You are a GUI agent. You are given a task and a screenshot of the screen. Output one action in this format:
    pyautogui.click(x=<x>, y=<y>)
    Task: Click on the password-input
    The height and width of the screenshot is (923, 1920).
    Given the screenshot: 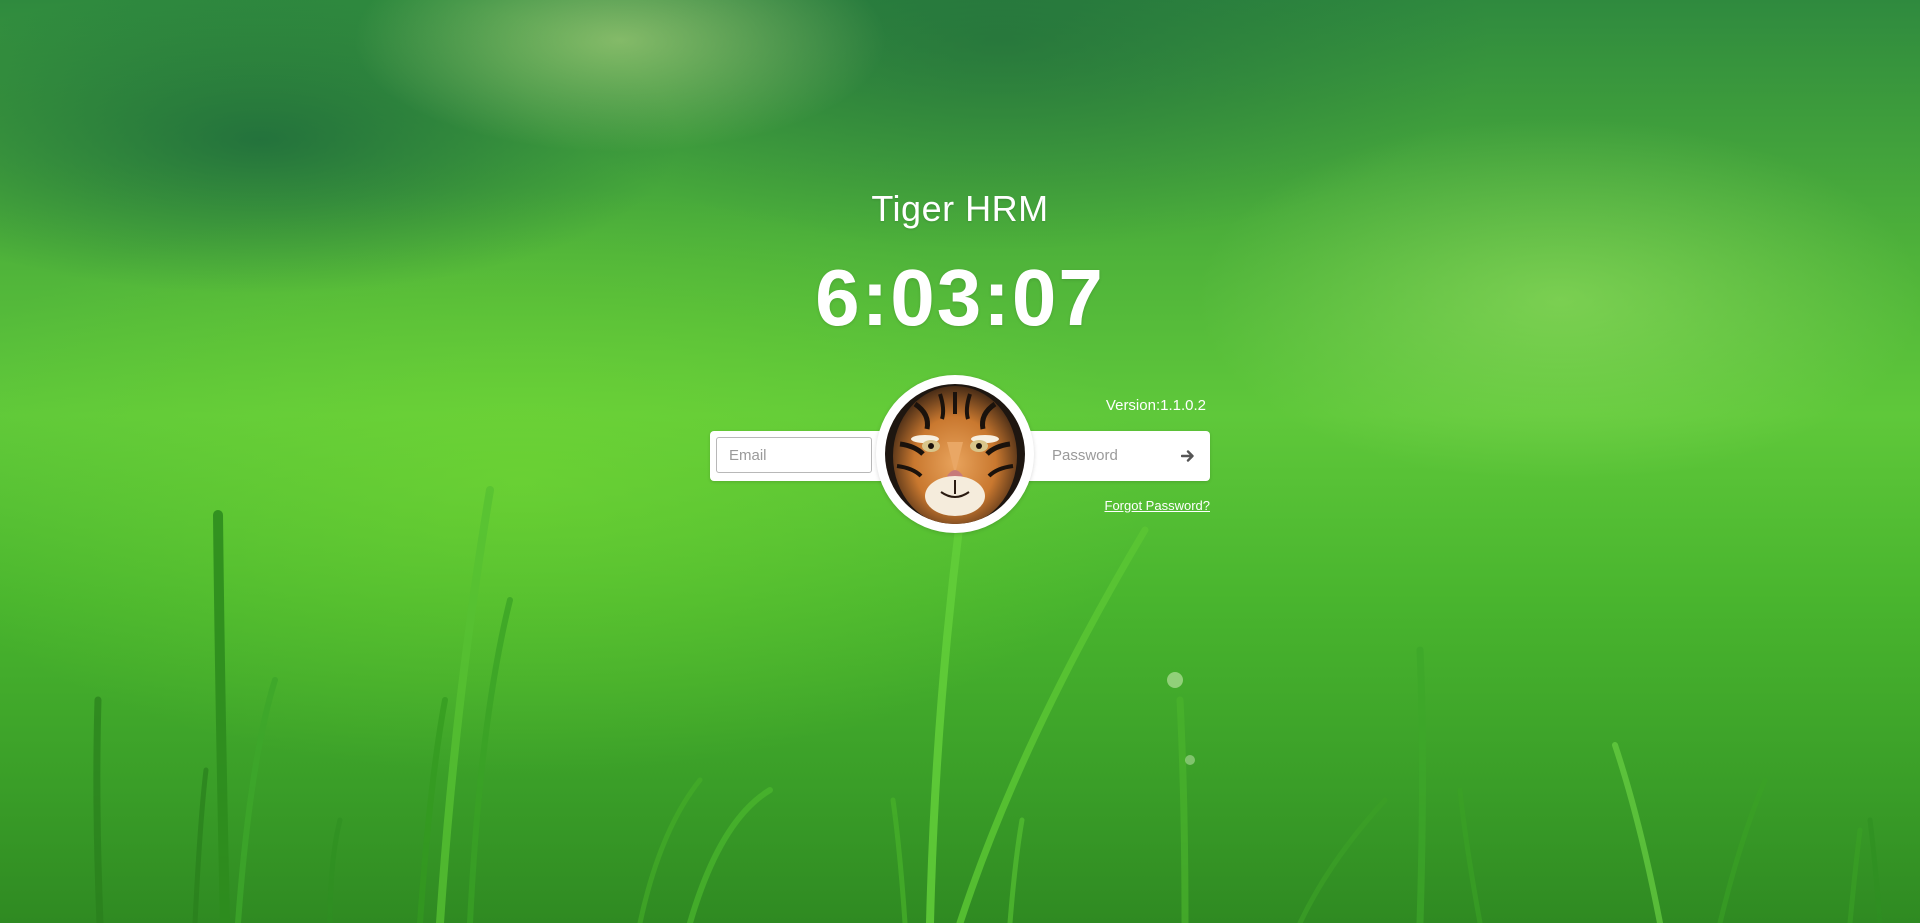 What is the action you would take?
    pyautogui.click(x=1105, y=455)
    